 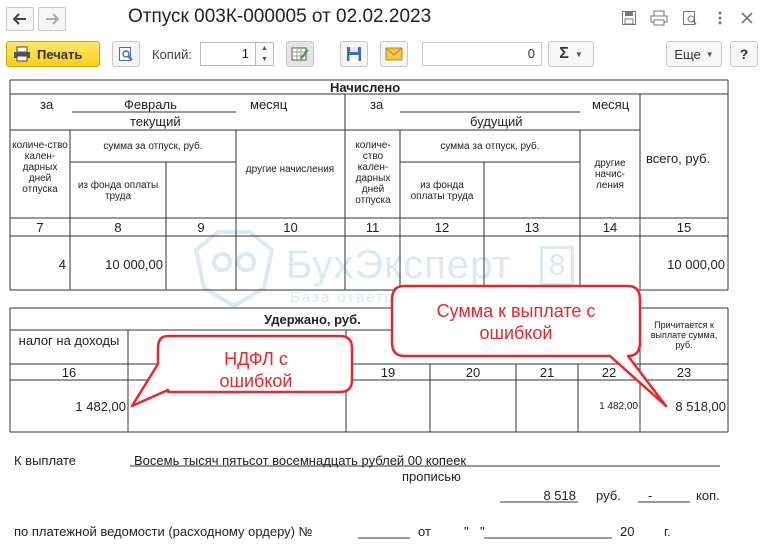 What do you see at coordinates (684, 227) in the screenshot?
I see `col-number: 15` at bounding box center [684, 227].